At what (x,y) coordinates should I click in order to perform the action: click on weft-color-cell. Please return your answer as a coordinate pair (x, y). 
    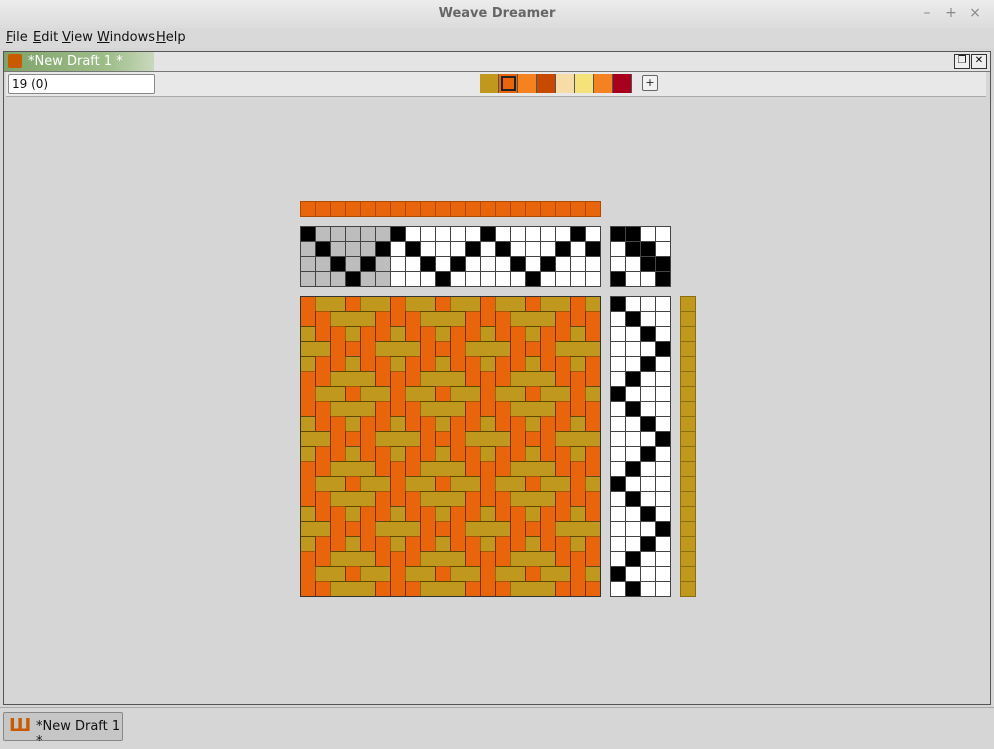
    Looking at the image, I should click on (688, 439).